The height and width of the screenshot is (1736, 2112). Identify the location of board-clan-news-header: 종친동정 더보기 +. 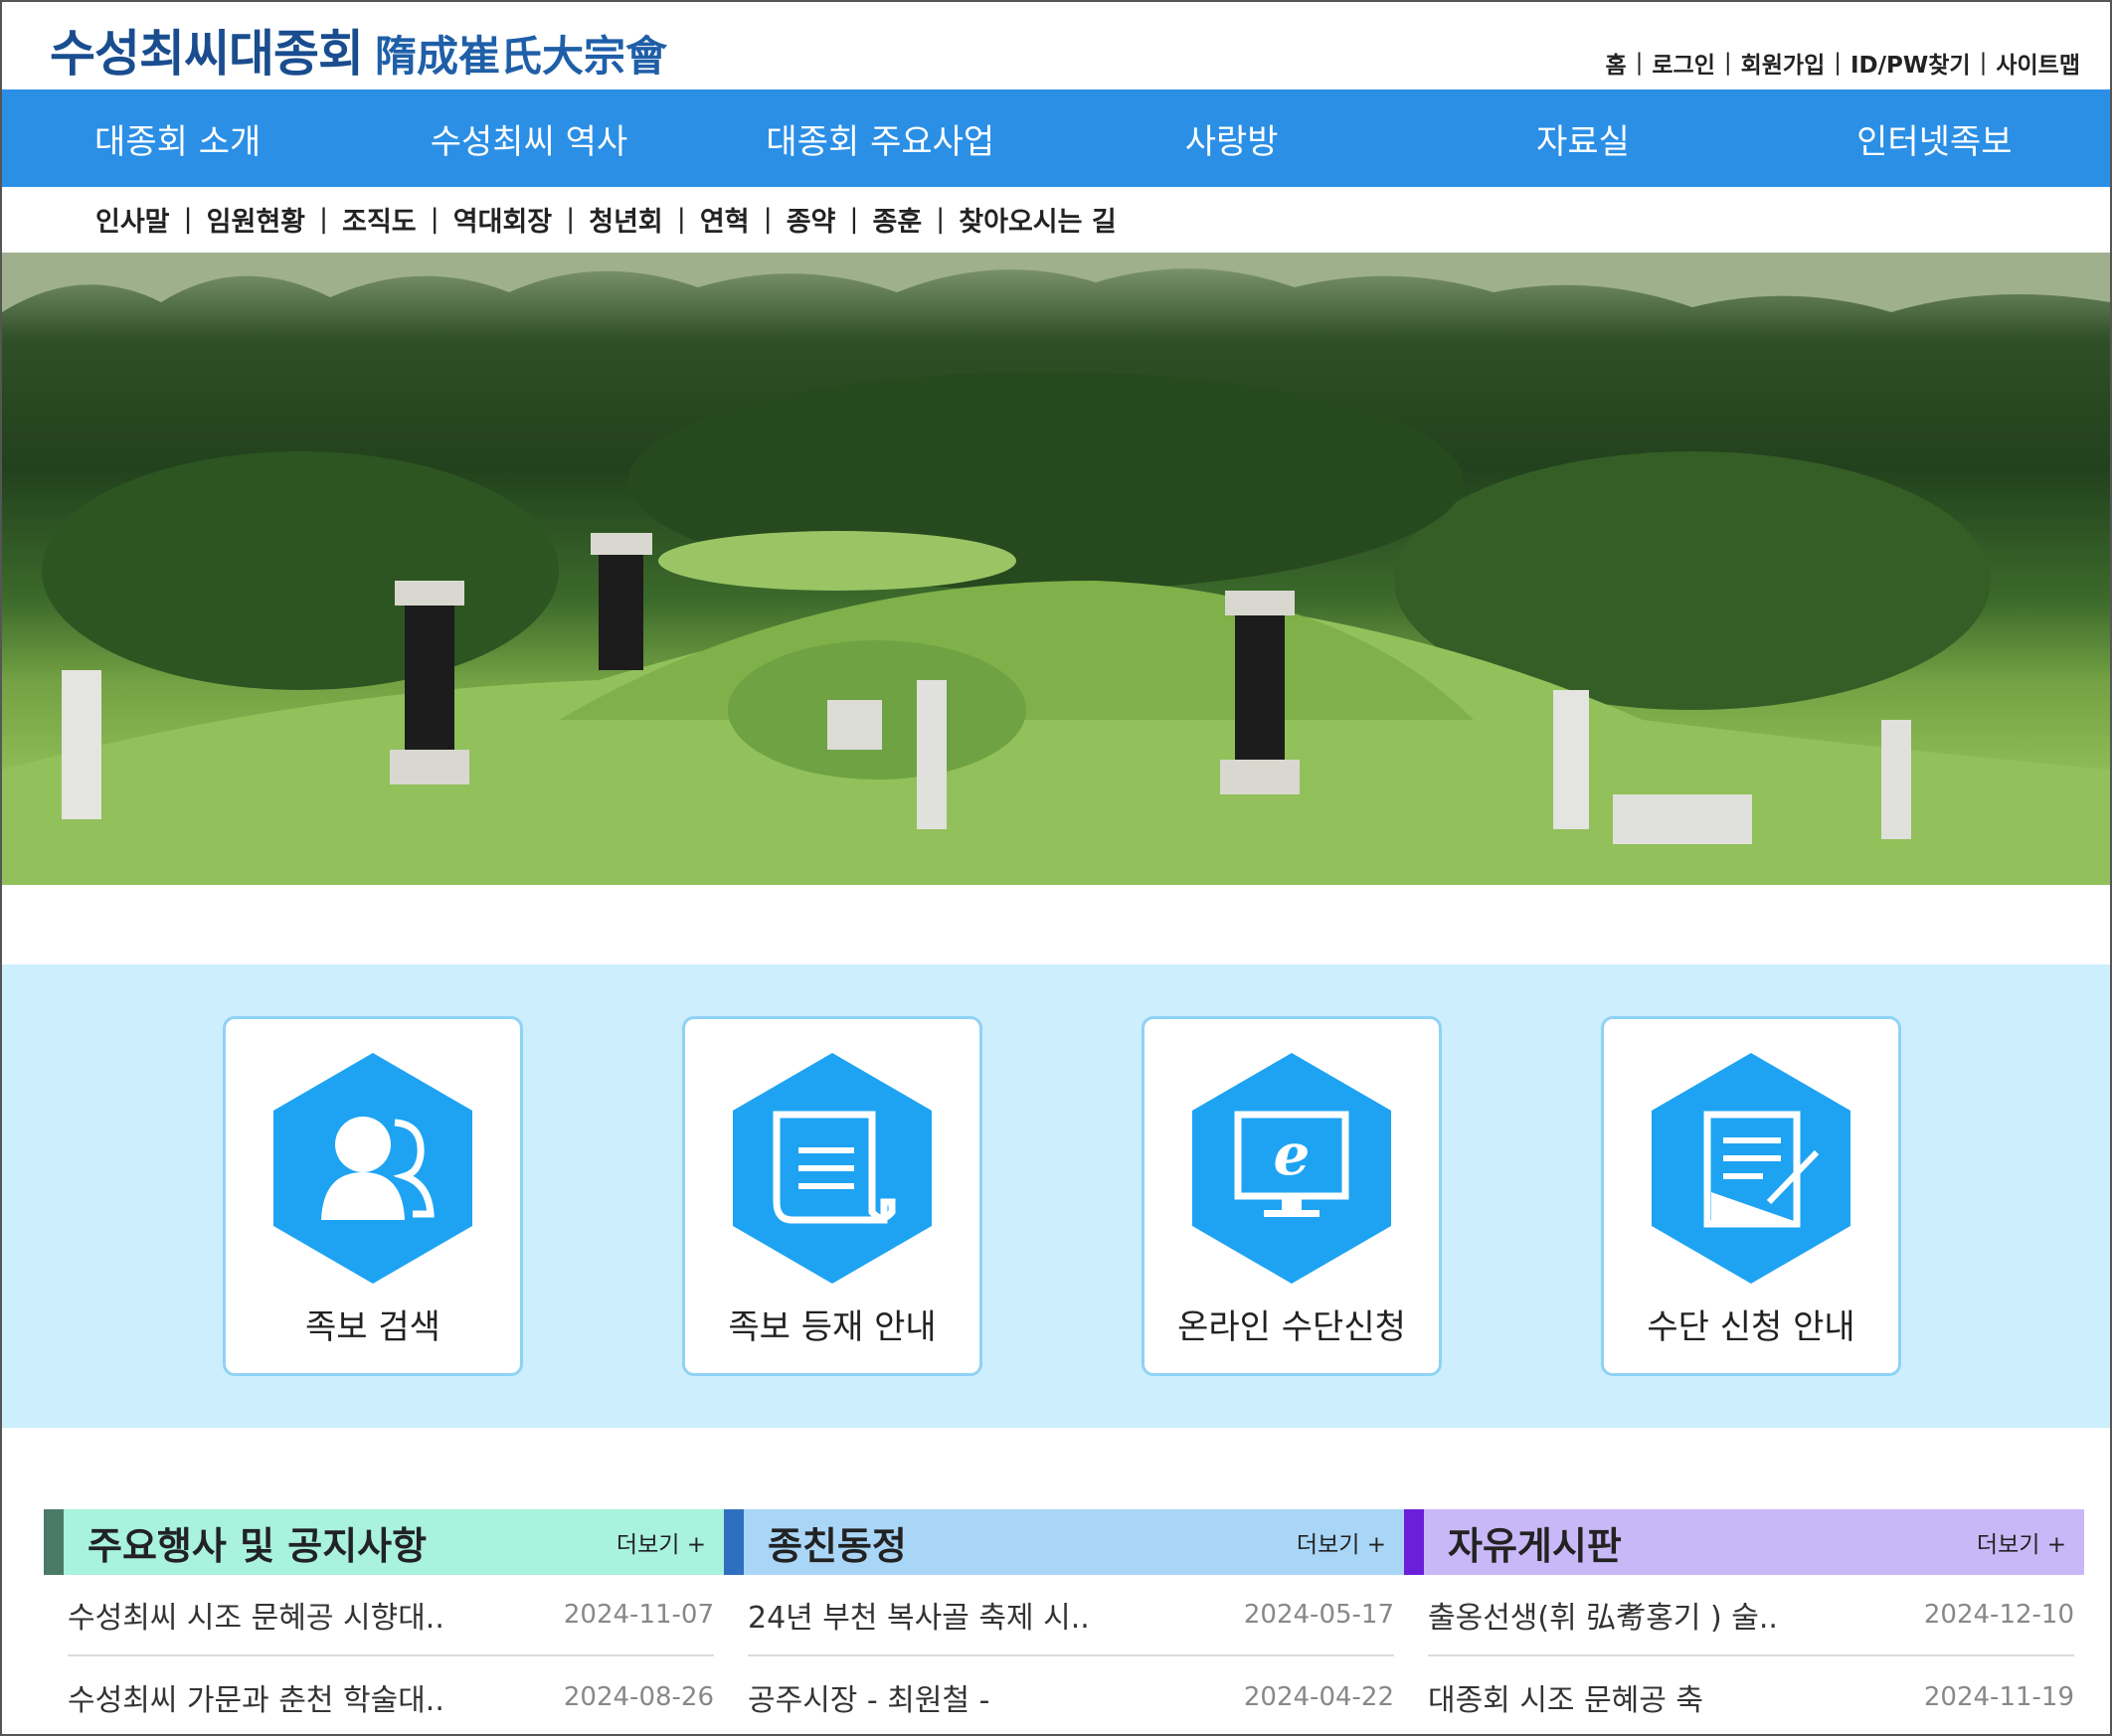
(1064, 1542).